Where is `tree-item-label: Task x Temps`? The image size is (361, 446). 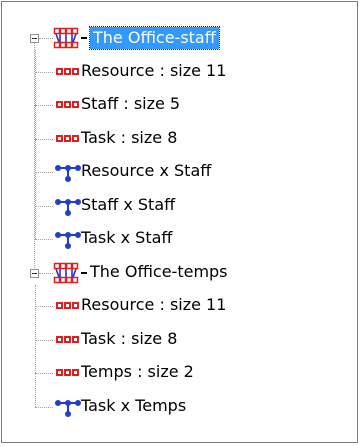
tree-item-label: Task x Temps is located at coordinates (133, 406).